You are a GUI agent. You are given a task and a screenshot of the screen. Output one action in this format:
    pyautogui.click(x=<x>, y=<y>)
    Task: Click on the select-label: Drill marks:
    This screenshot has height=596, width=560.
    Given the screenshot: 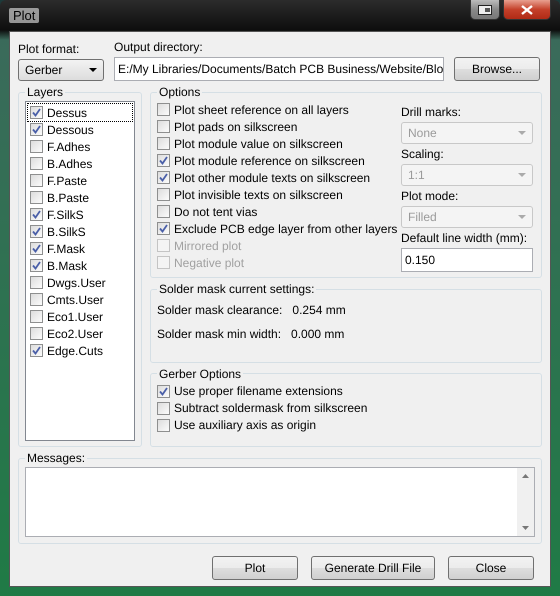 What is the action you would take?
    pyautogui.click(x=431, y=112)
    